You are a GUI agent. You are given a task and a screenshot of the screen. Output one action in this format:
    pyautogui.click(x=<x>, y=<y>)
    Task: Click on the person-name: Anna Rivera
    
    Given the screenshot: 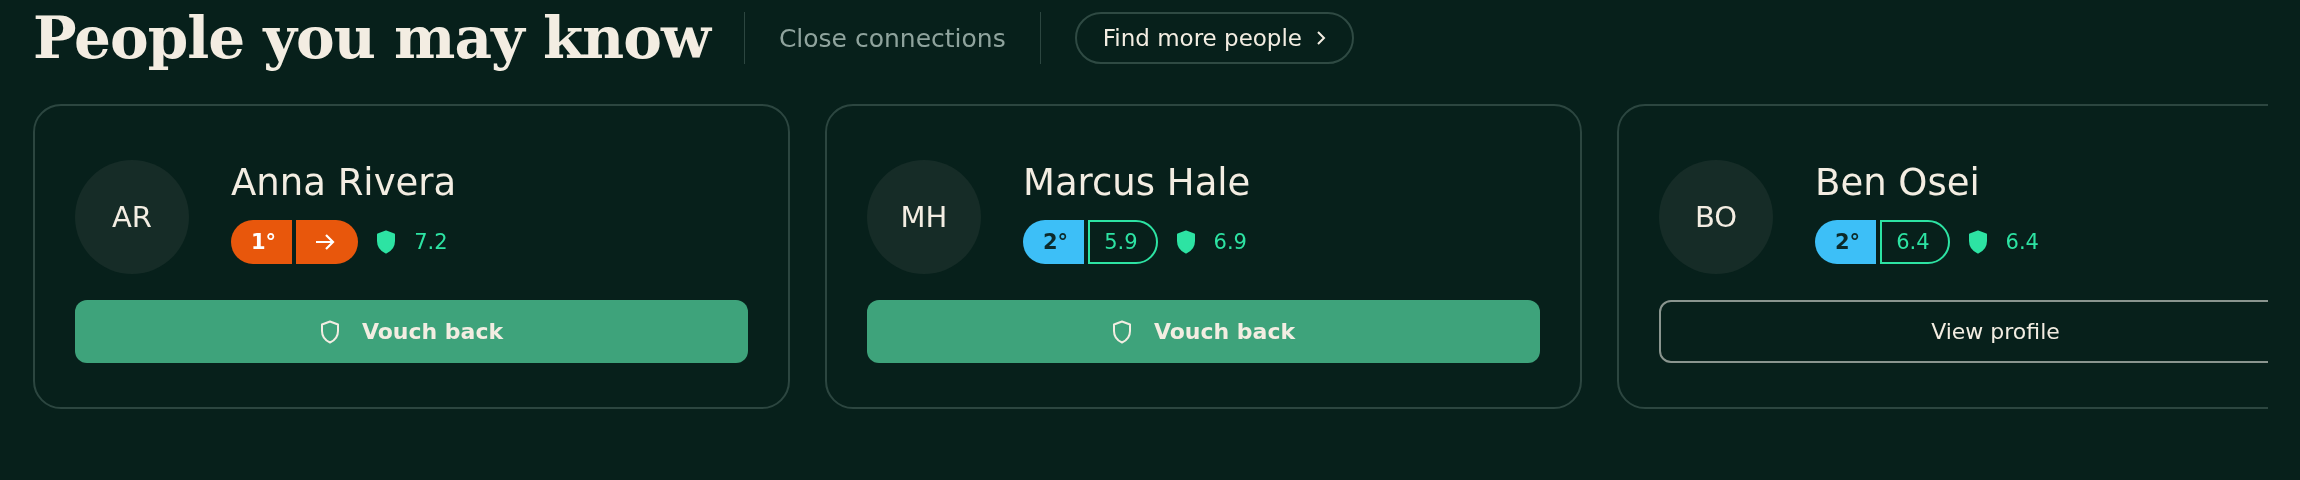 What is the action you would take?
    pyautogui.click(x=344, y=183)
    